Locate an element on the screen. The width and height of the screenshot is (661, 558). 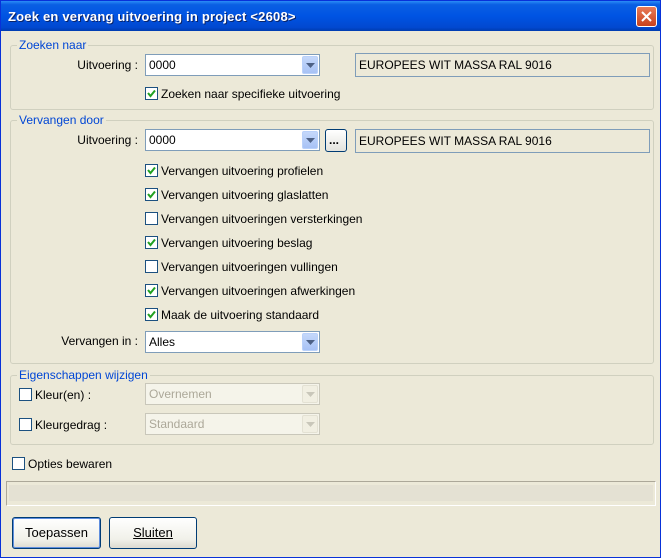
close-icon is located at coordinates (646, 16).